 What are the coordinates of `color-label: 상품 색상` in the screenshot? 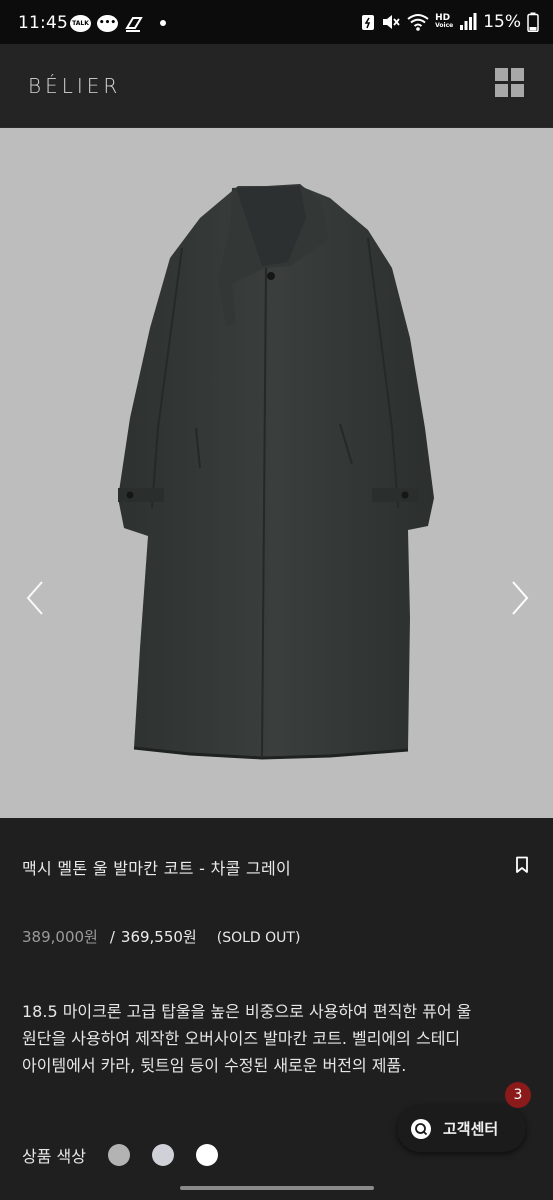 It's located at (54, 1156).